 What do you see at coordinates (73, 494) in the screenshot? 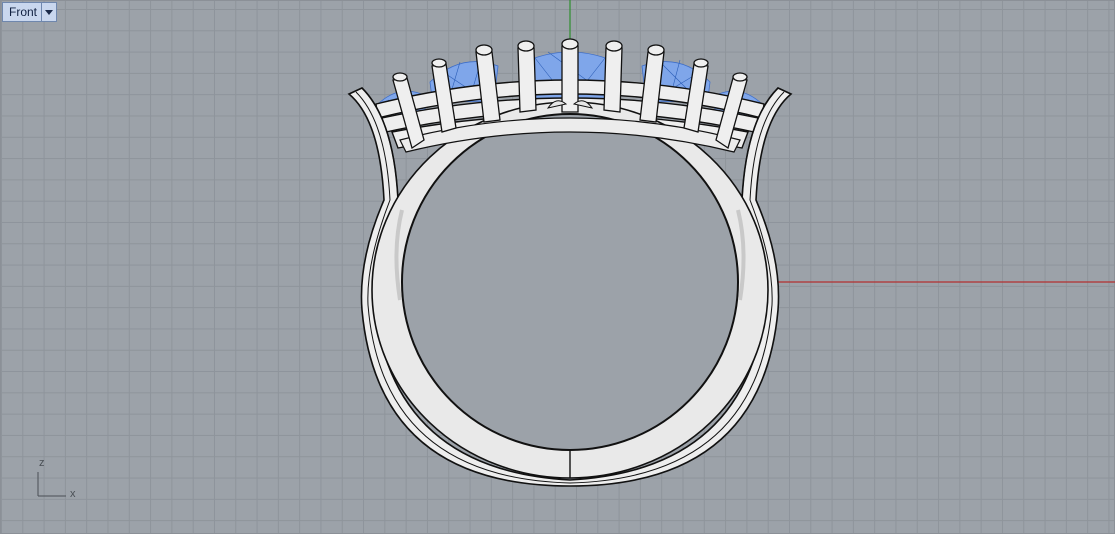
I see `gizmo-x-label: x` at bounding box center [73, 494].